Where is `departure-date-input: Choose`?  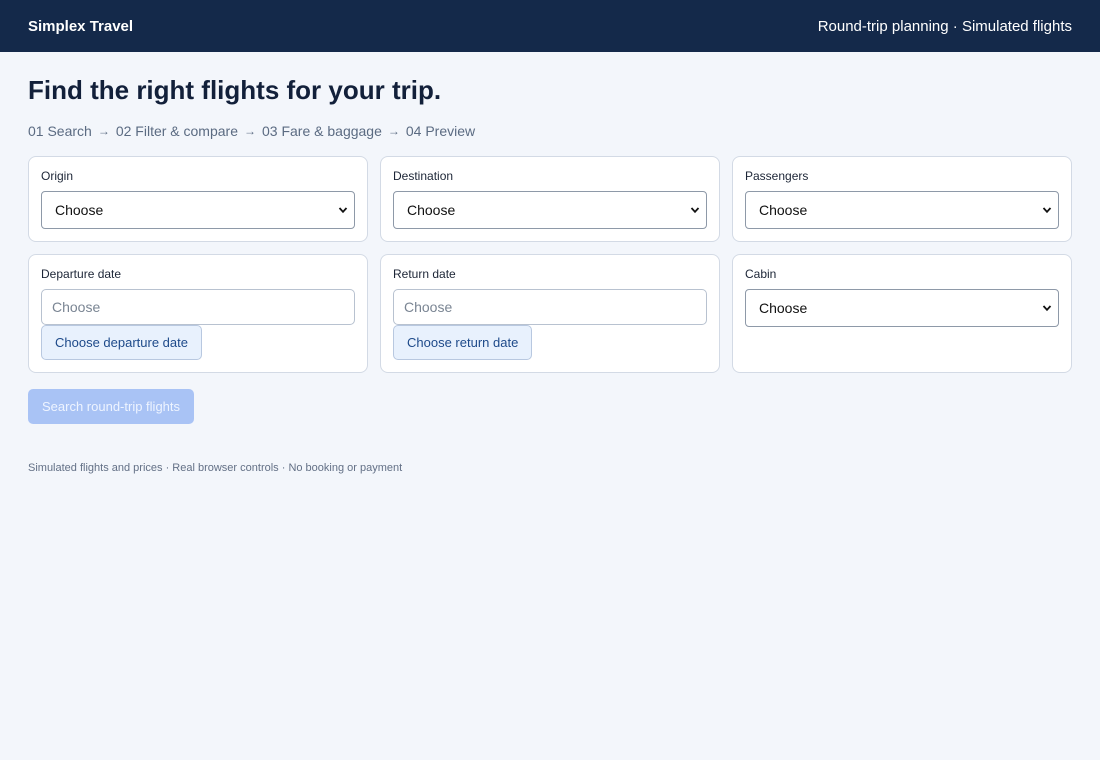 departure-date-input: Choose is located at coordinates (198, 307).